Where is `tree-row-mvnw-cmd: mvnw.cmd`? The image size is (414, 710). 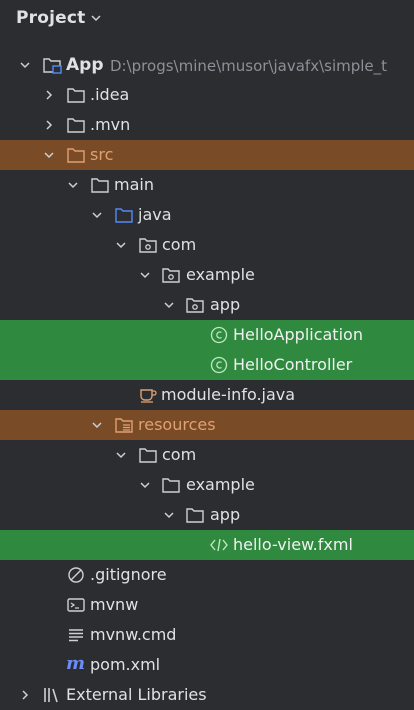
tree-row-mvnw-cmd: mvnw.cmd is located at coordinates (207, 635).